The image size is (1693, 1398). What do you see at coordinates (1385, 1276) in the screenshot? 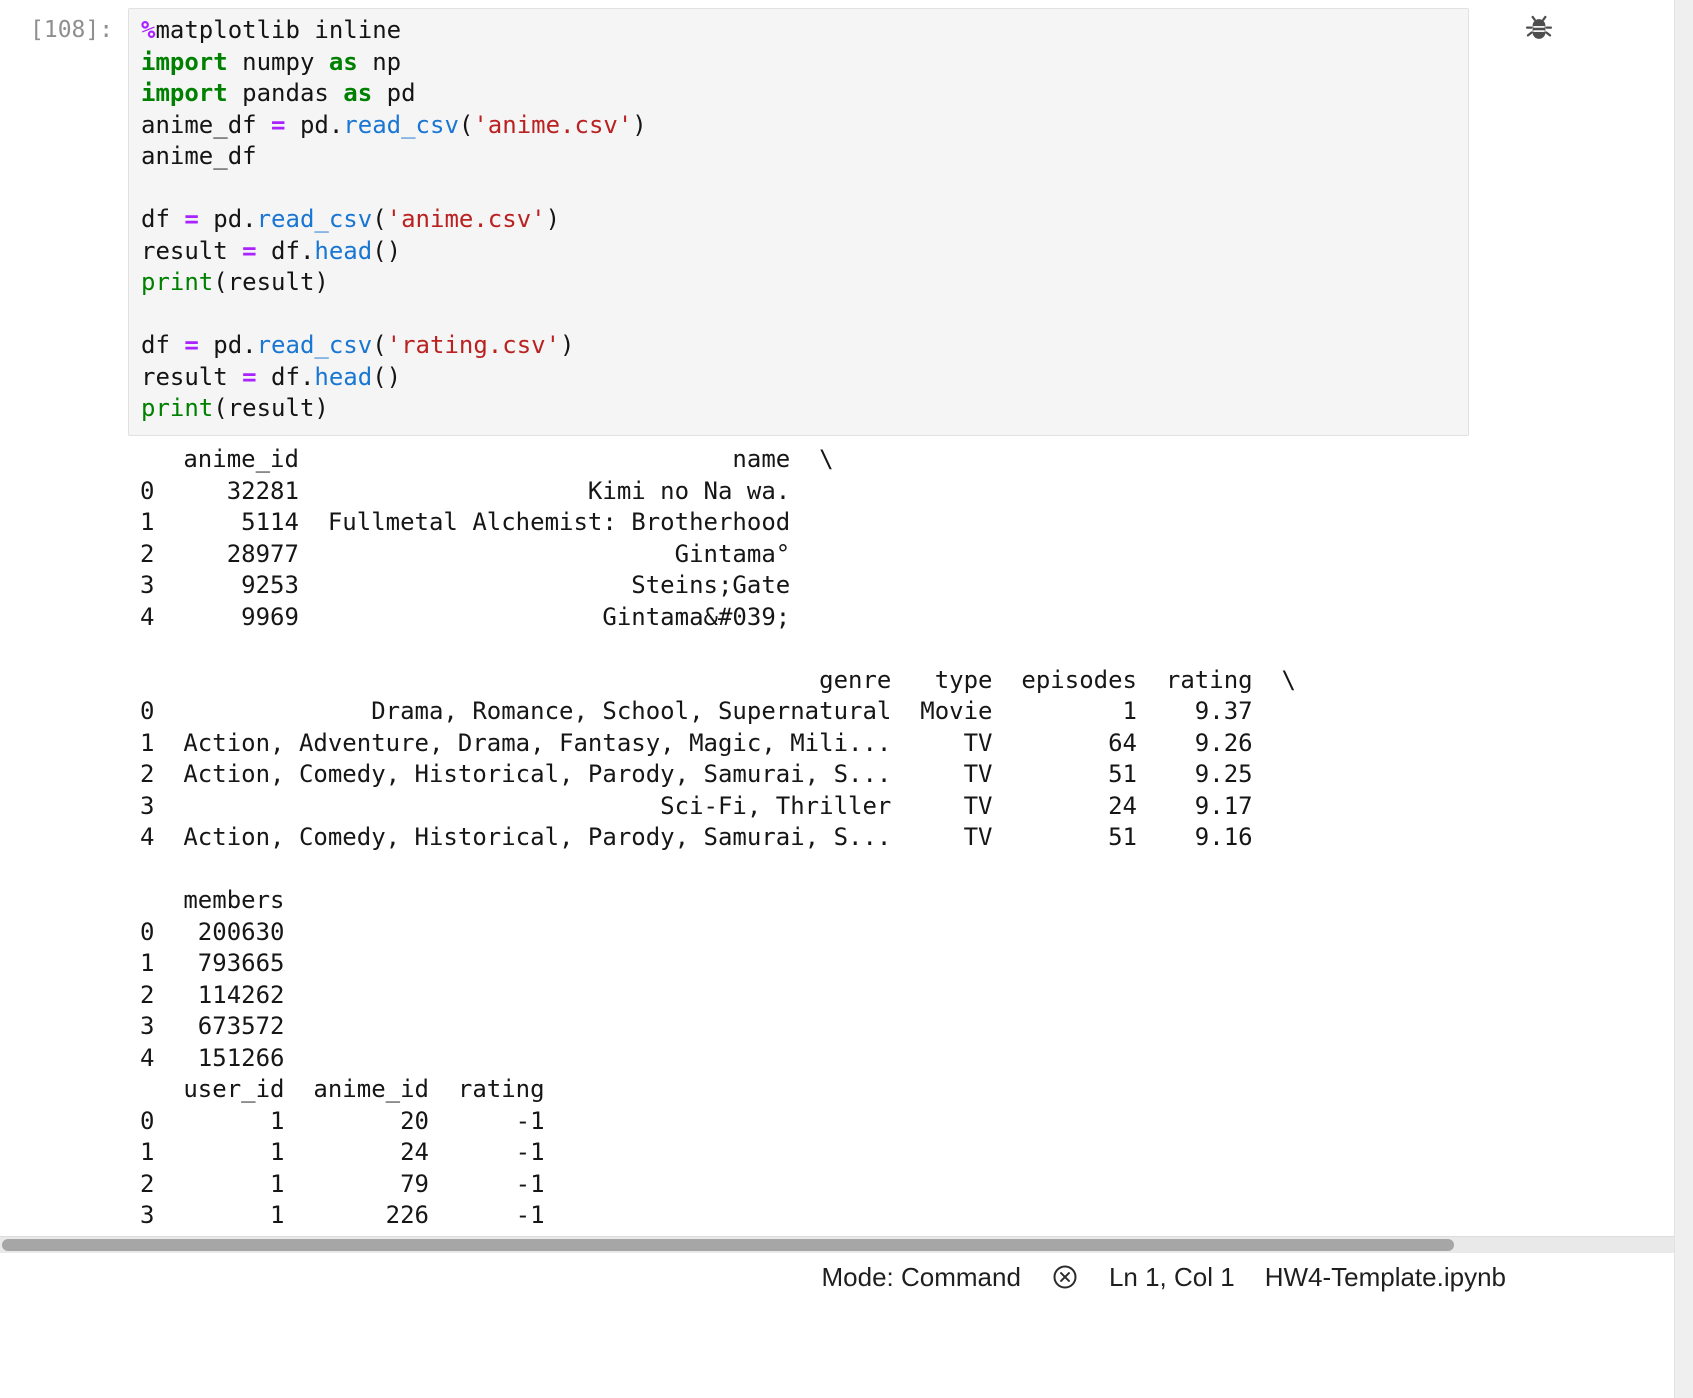
I see `notebook-filename: HW4-Template.ipynb` at bounding box center [1385, 1276].